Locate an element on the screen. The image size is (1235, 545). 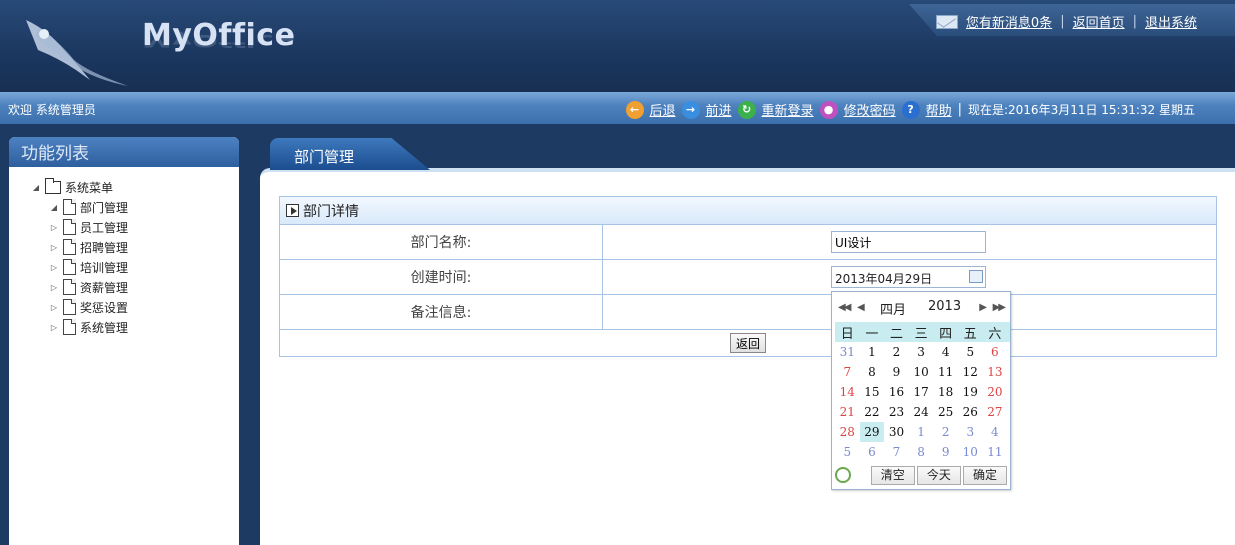
help-link: 帮助 is located at coordinates (939, 109).